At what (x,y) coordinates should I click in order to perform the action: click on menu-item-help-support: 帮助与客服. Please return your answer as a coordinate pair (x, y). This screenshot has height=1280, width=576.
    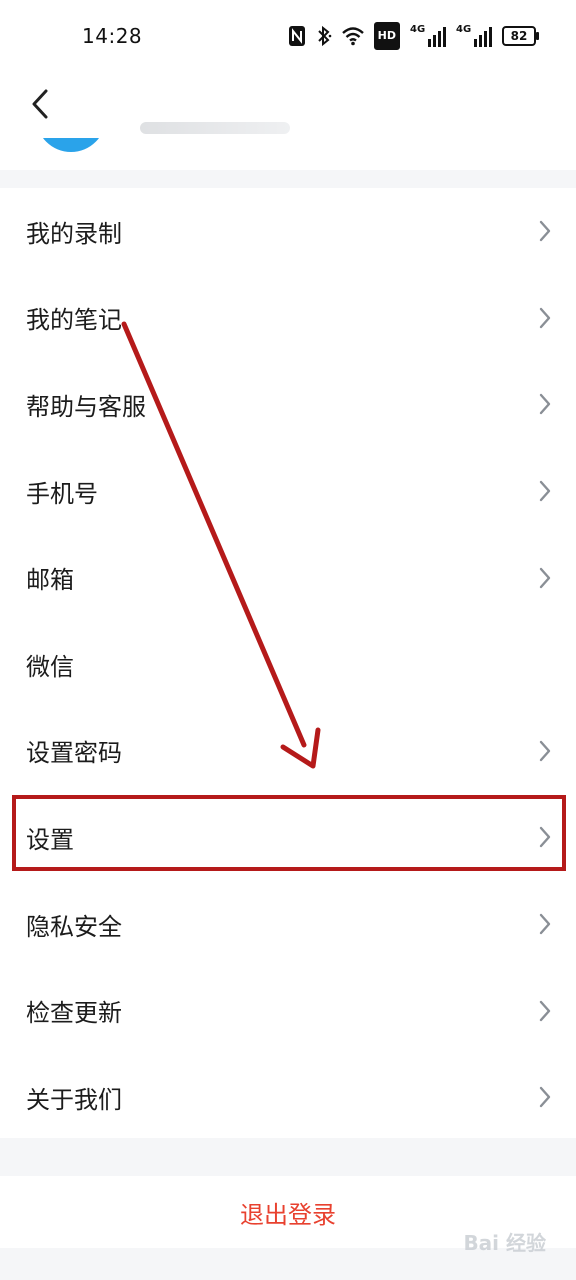
    Looking at the image, I should click on (288, 404).